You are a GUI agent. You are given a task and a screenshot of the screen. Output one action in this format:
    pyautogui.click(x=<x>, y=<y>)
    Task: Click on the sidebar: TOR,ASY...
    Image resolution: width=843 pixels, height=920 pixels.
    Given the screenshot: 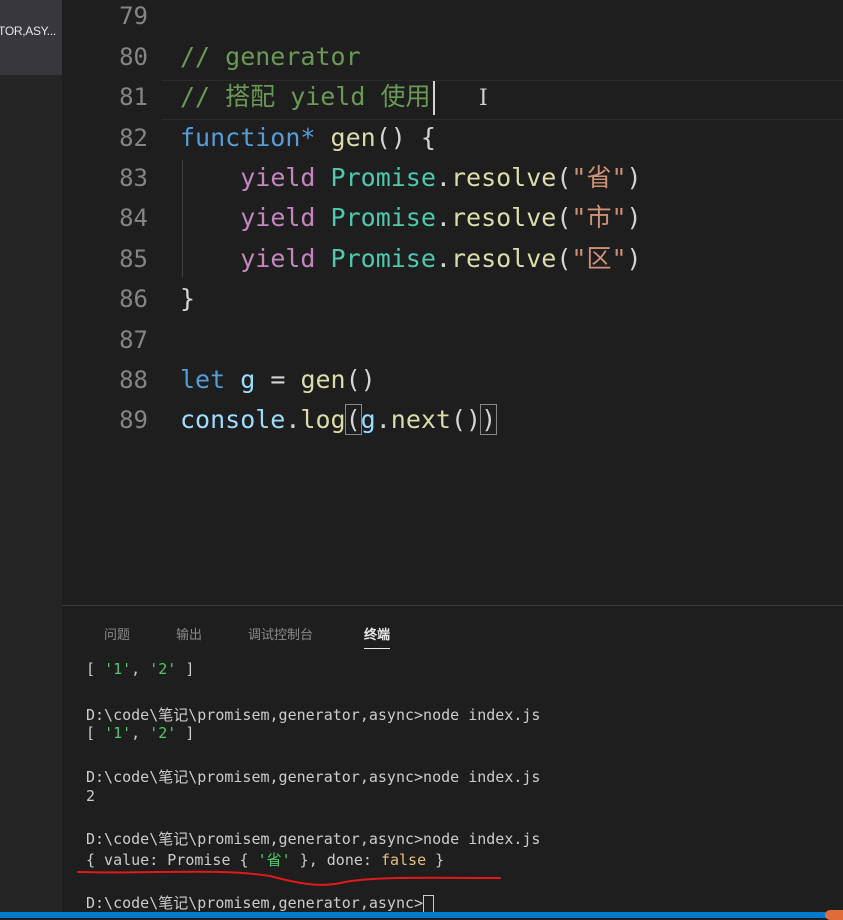 What is the action you would take?
    pyautogui.click(x=31, y=459)
    